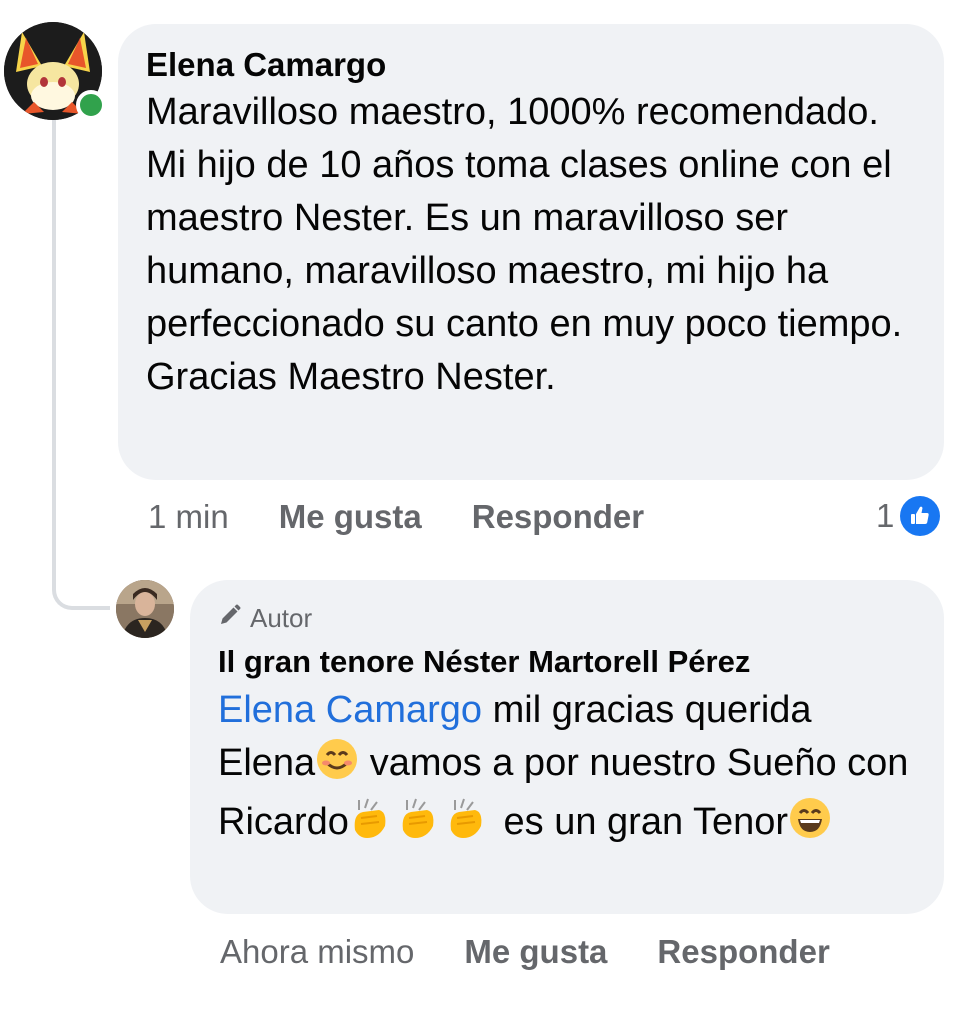 Image resolution: width=960 pixels, height=1024 pixels. I want to click on reply-author-avatar, so click(145, 609).